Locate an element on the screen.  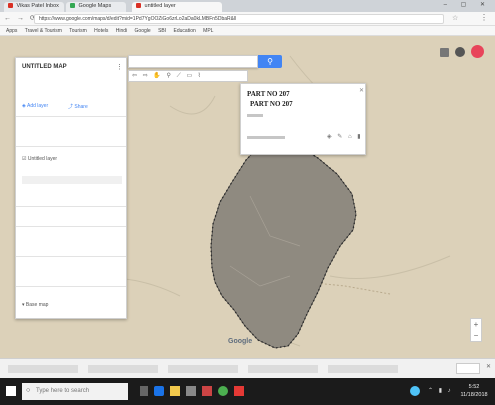
edge-icon is located at coordinates (159, 391).